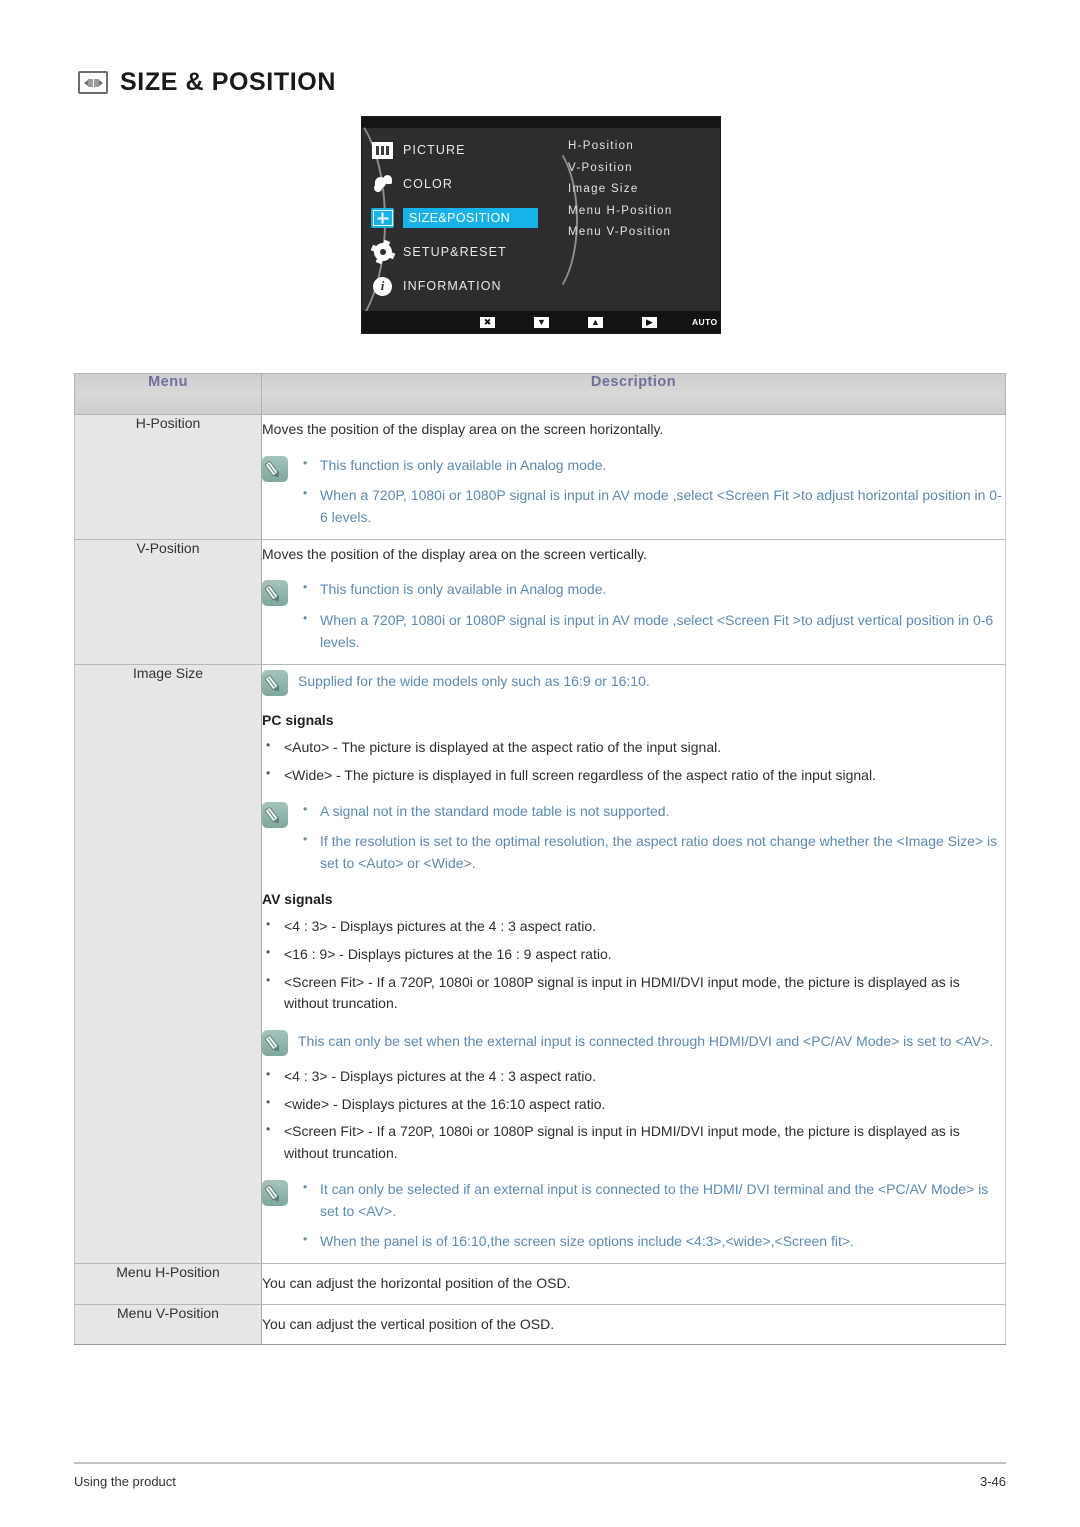 This screenshot has height=1527, width=1080. I want to click on gear-icon, so click(382, 252).